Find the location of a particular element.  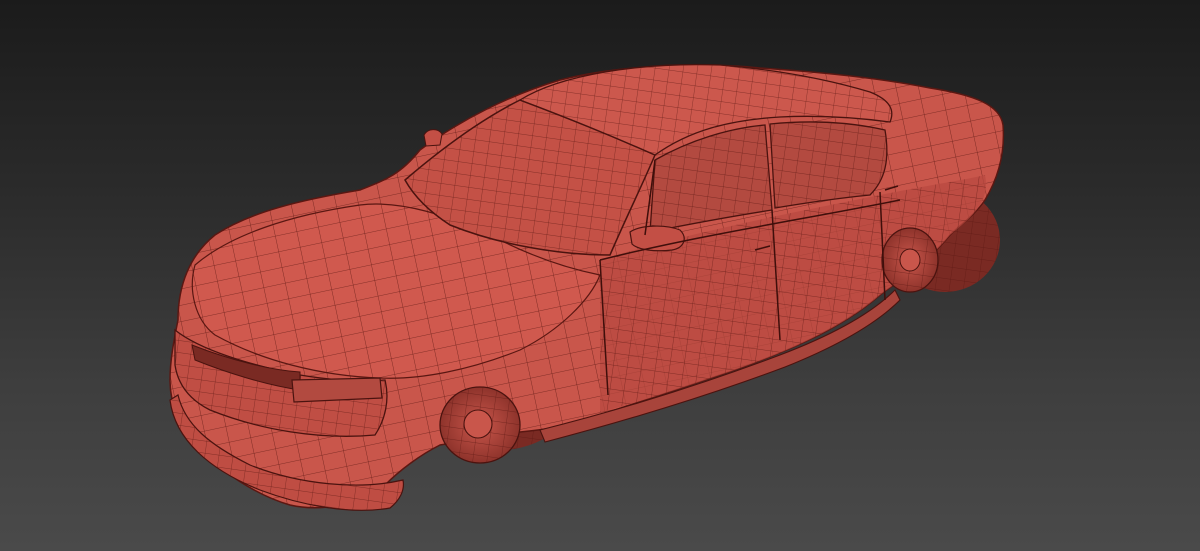

car-antenna is located at coordinates (433, 138).